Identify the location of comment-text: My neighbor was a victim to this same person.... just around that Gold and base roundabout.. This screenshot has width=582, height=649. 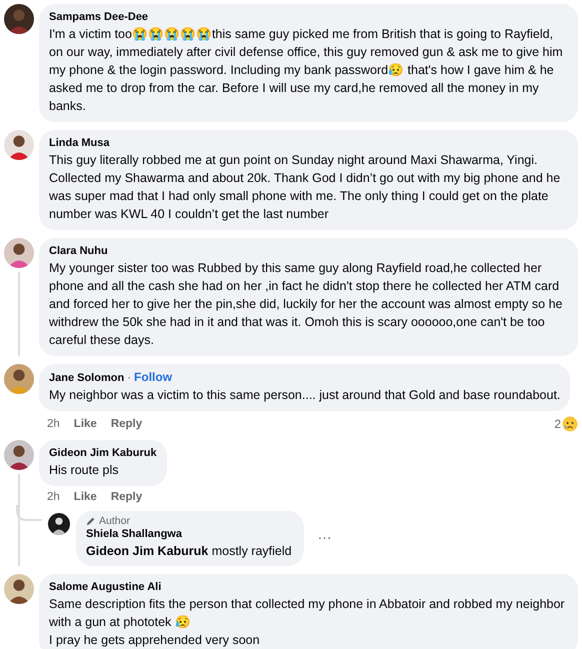
(304, 395).